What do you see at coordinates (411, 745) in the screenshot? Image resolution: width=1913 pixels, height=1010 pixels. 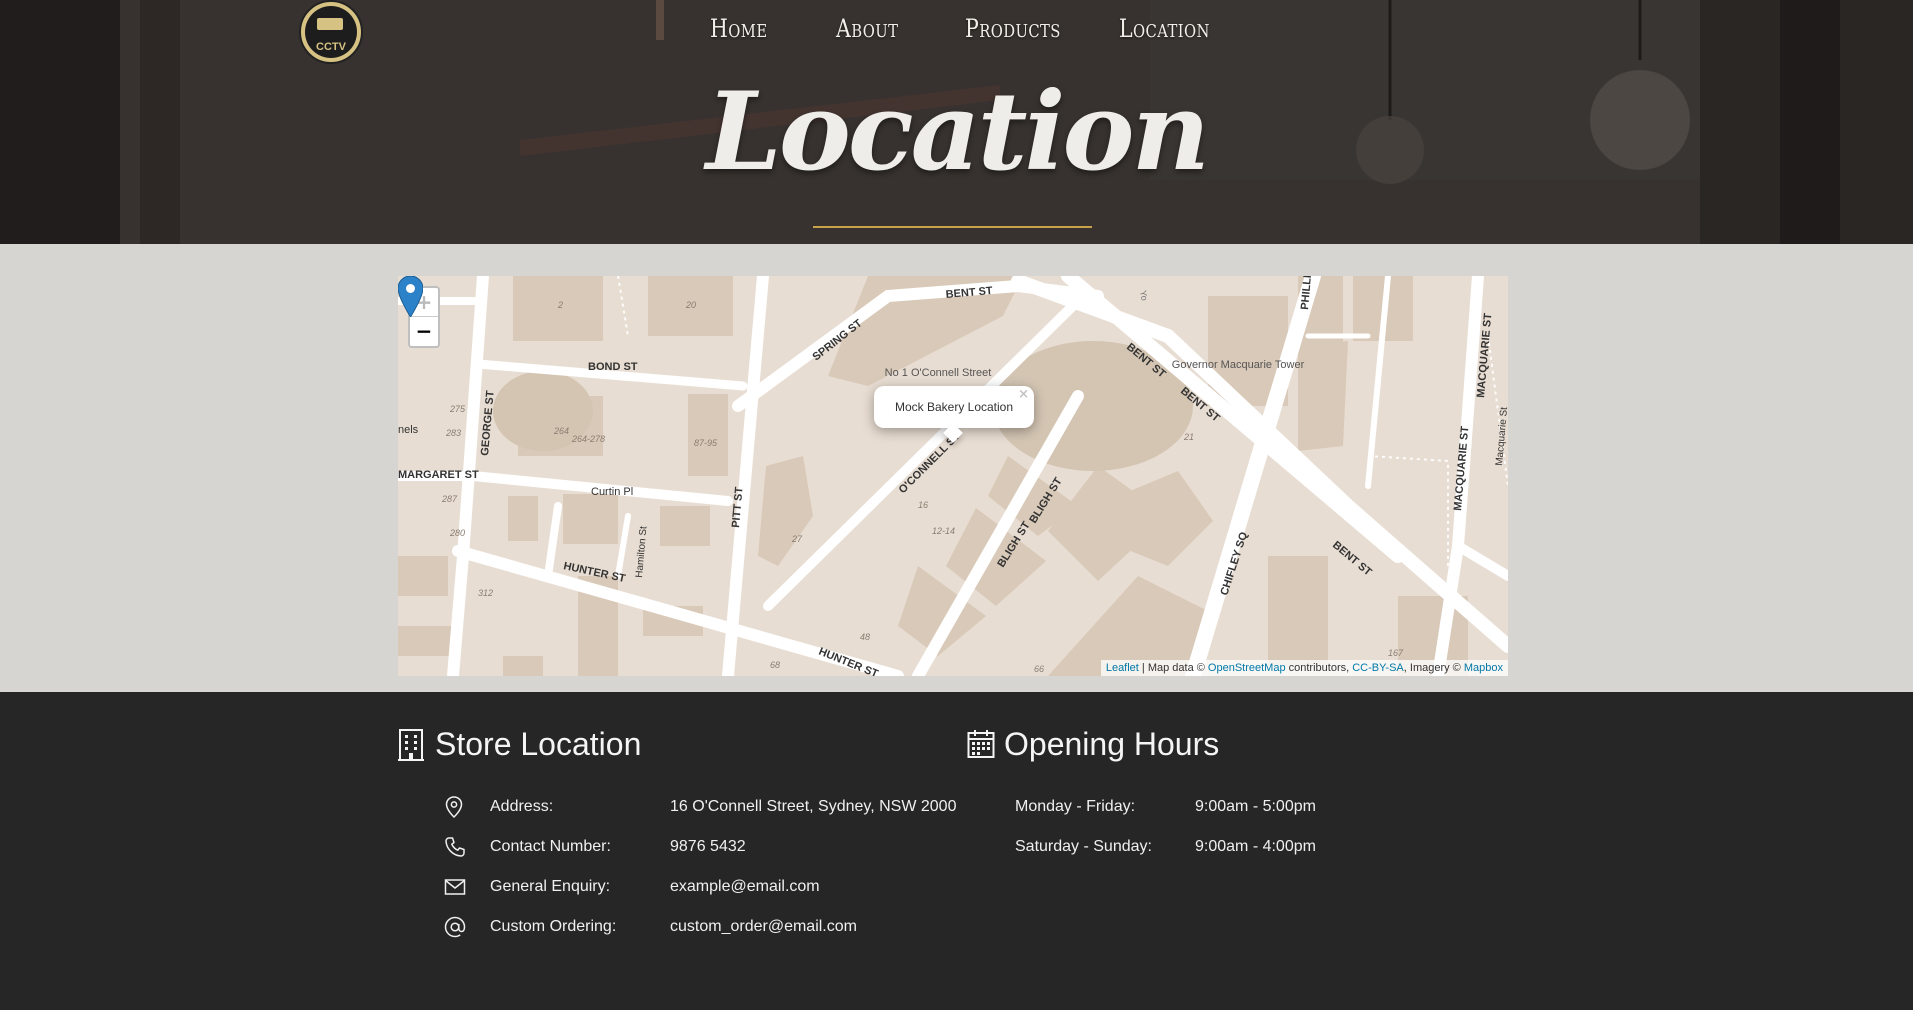 I see `building-icon` at bounding box center [411, 745].